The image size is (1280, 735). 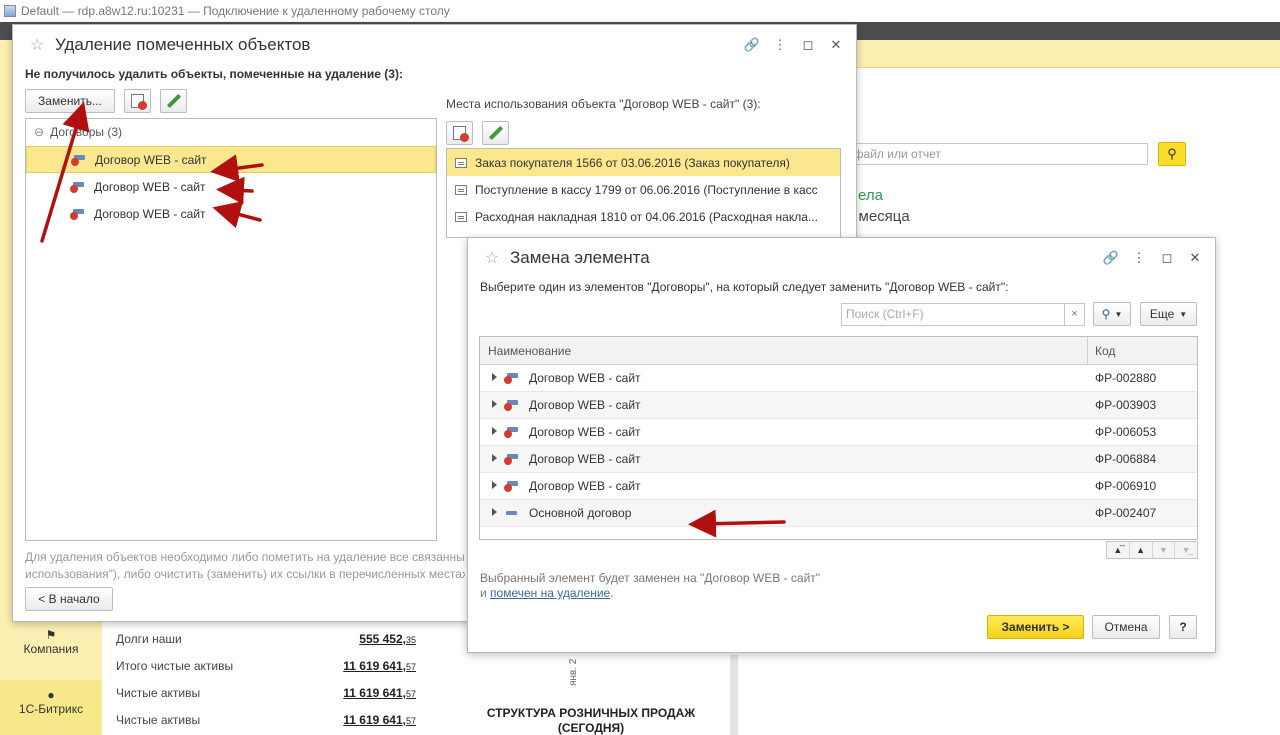 What do you see at coordinates (51, 707) in the screenshot?
I see `sidebar-item-bitrix: ● 1С-Битрикс` at bounding box center [51, 707].